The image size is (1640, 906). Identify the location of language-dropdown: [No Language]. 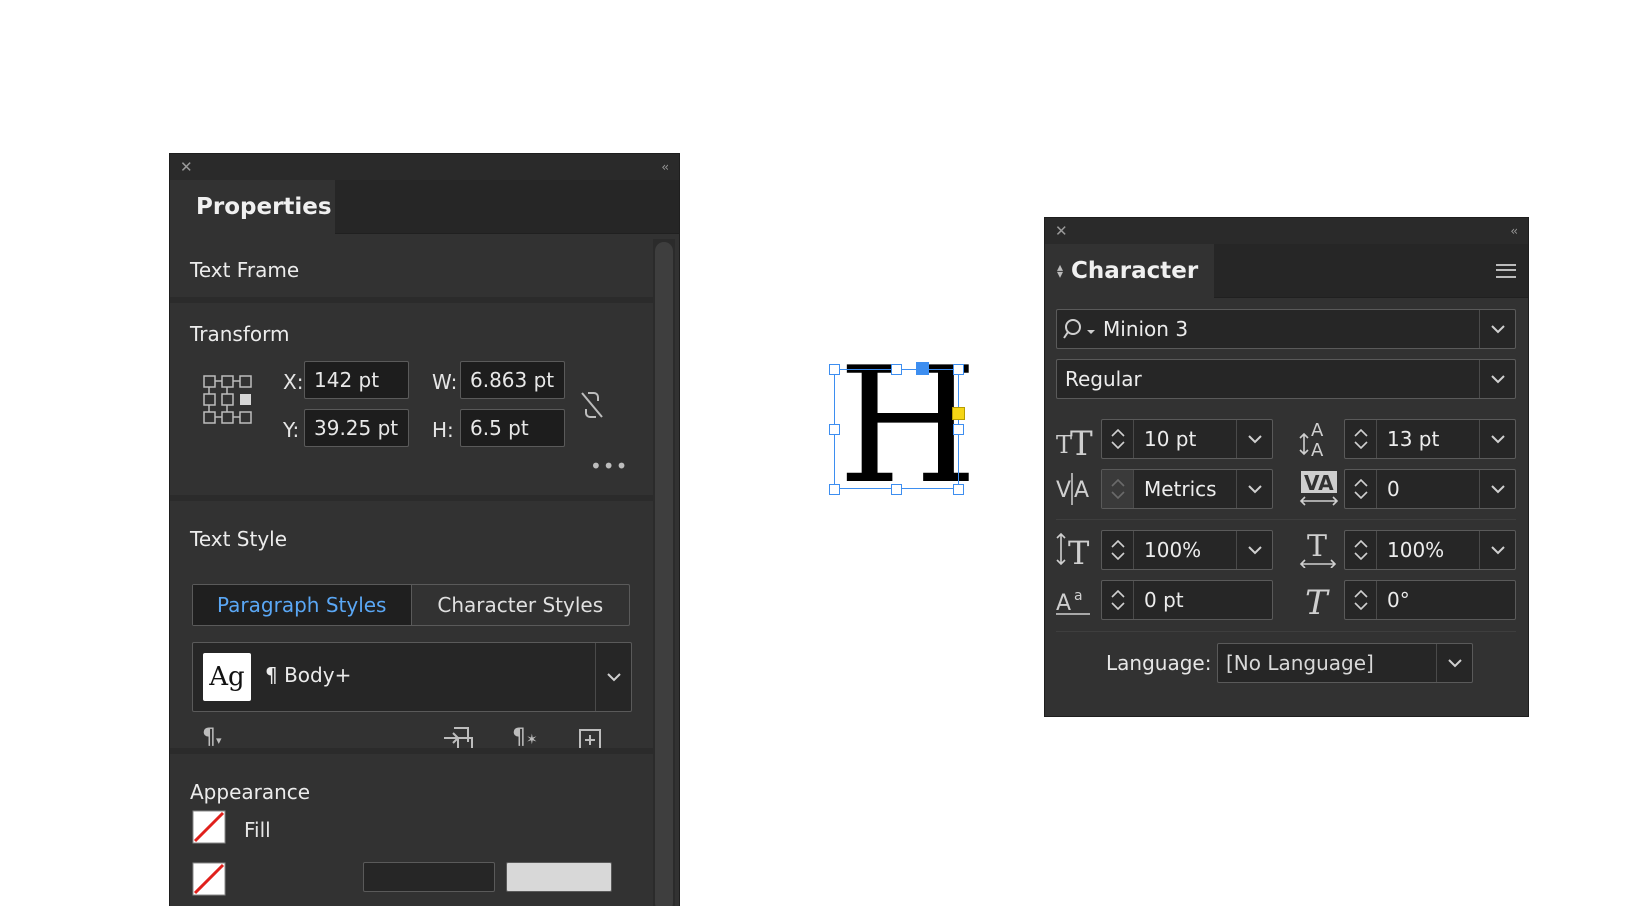
(1345, 663).